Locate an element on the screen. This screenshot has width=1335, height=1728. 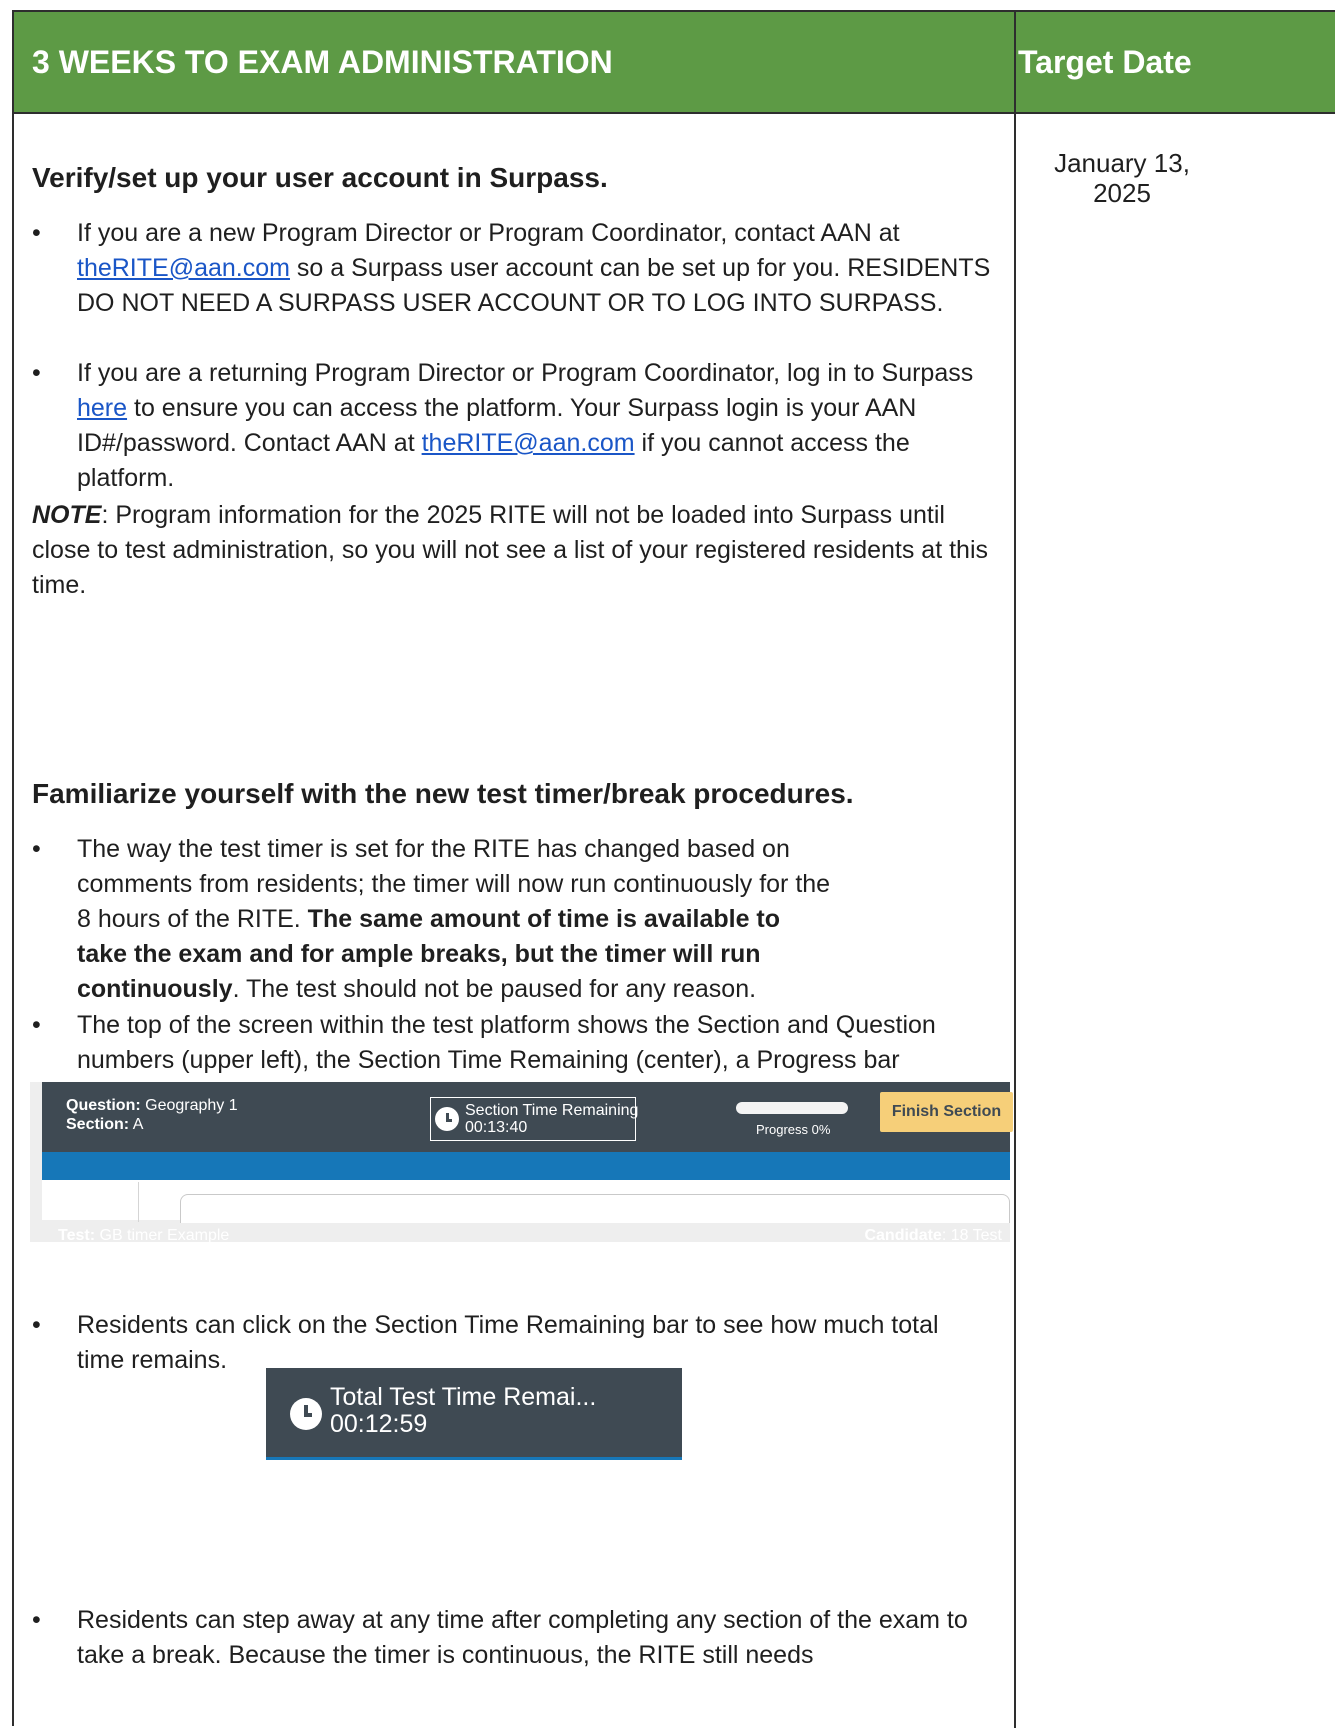
total-timer-text: Total Test Time Remai... 00:12:59 is located at coordinates (463, 1411).